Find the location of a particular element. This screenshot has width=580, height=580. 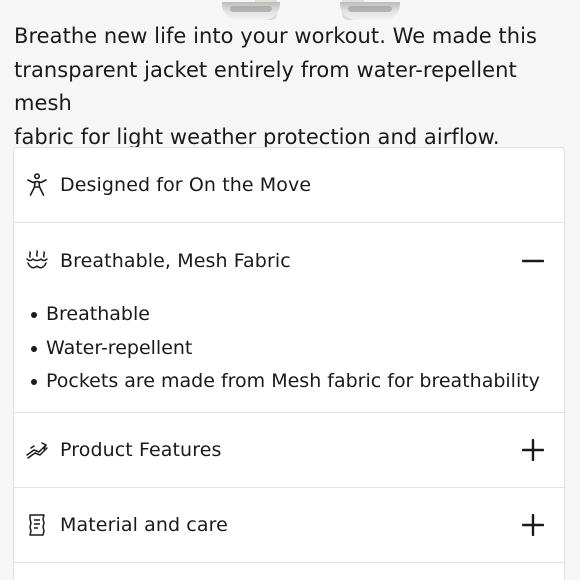

sneaker-left-image is located at coordinates (251, 11).